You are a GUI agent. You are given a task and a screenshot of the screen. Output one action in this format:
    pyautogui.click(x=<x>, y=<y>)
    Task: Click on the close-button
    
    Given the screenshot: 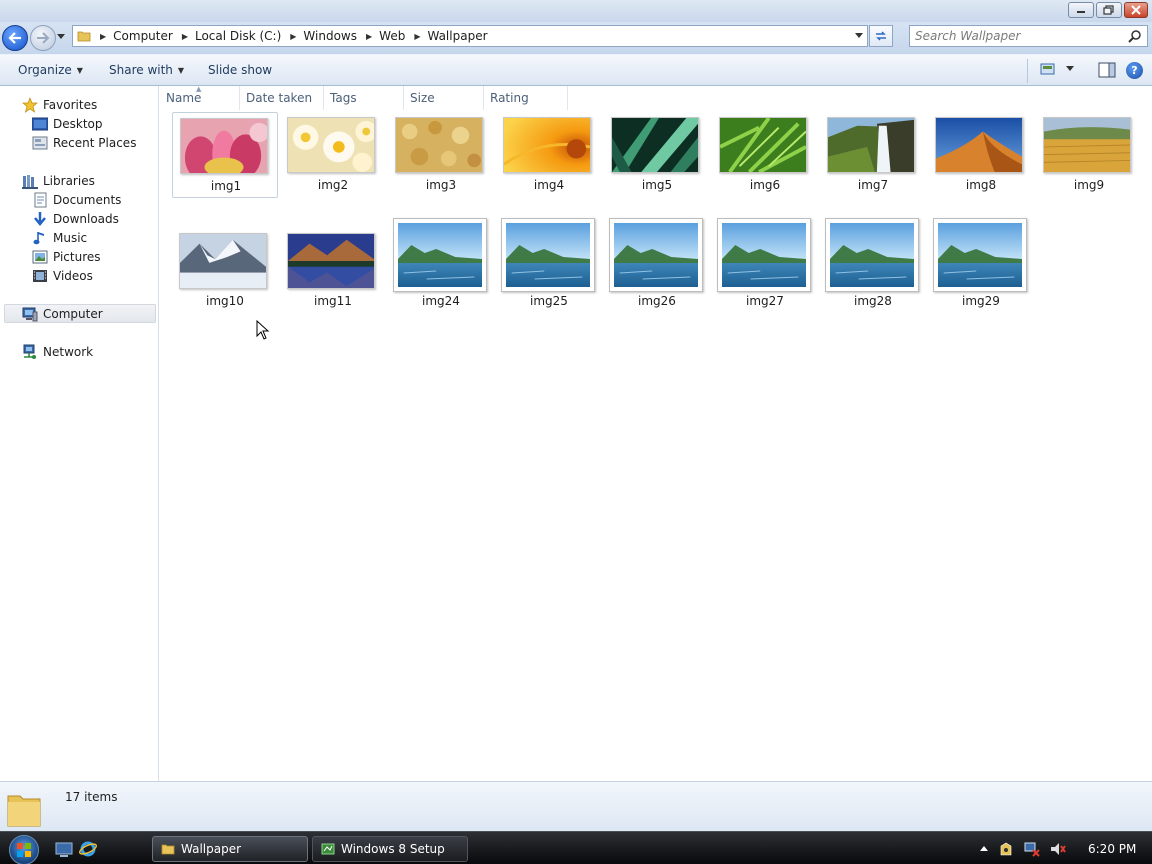 What is the action you would take?
    pyautogui.click(x=1136, y=10)
    